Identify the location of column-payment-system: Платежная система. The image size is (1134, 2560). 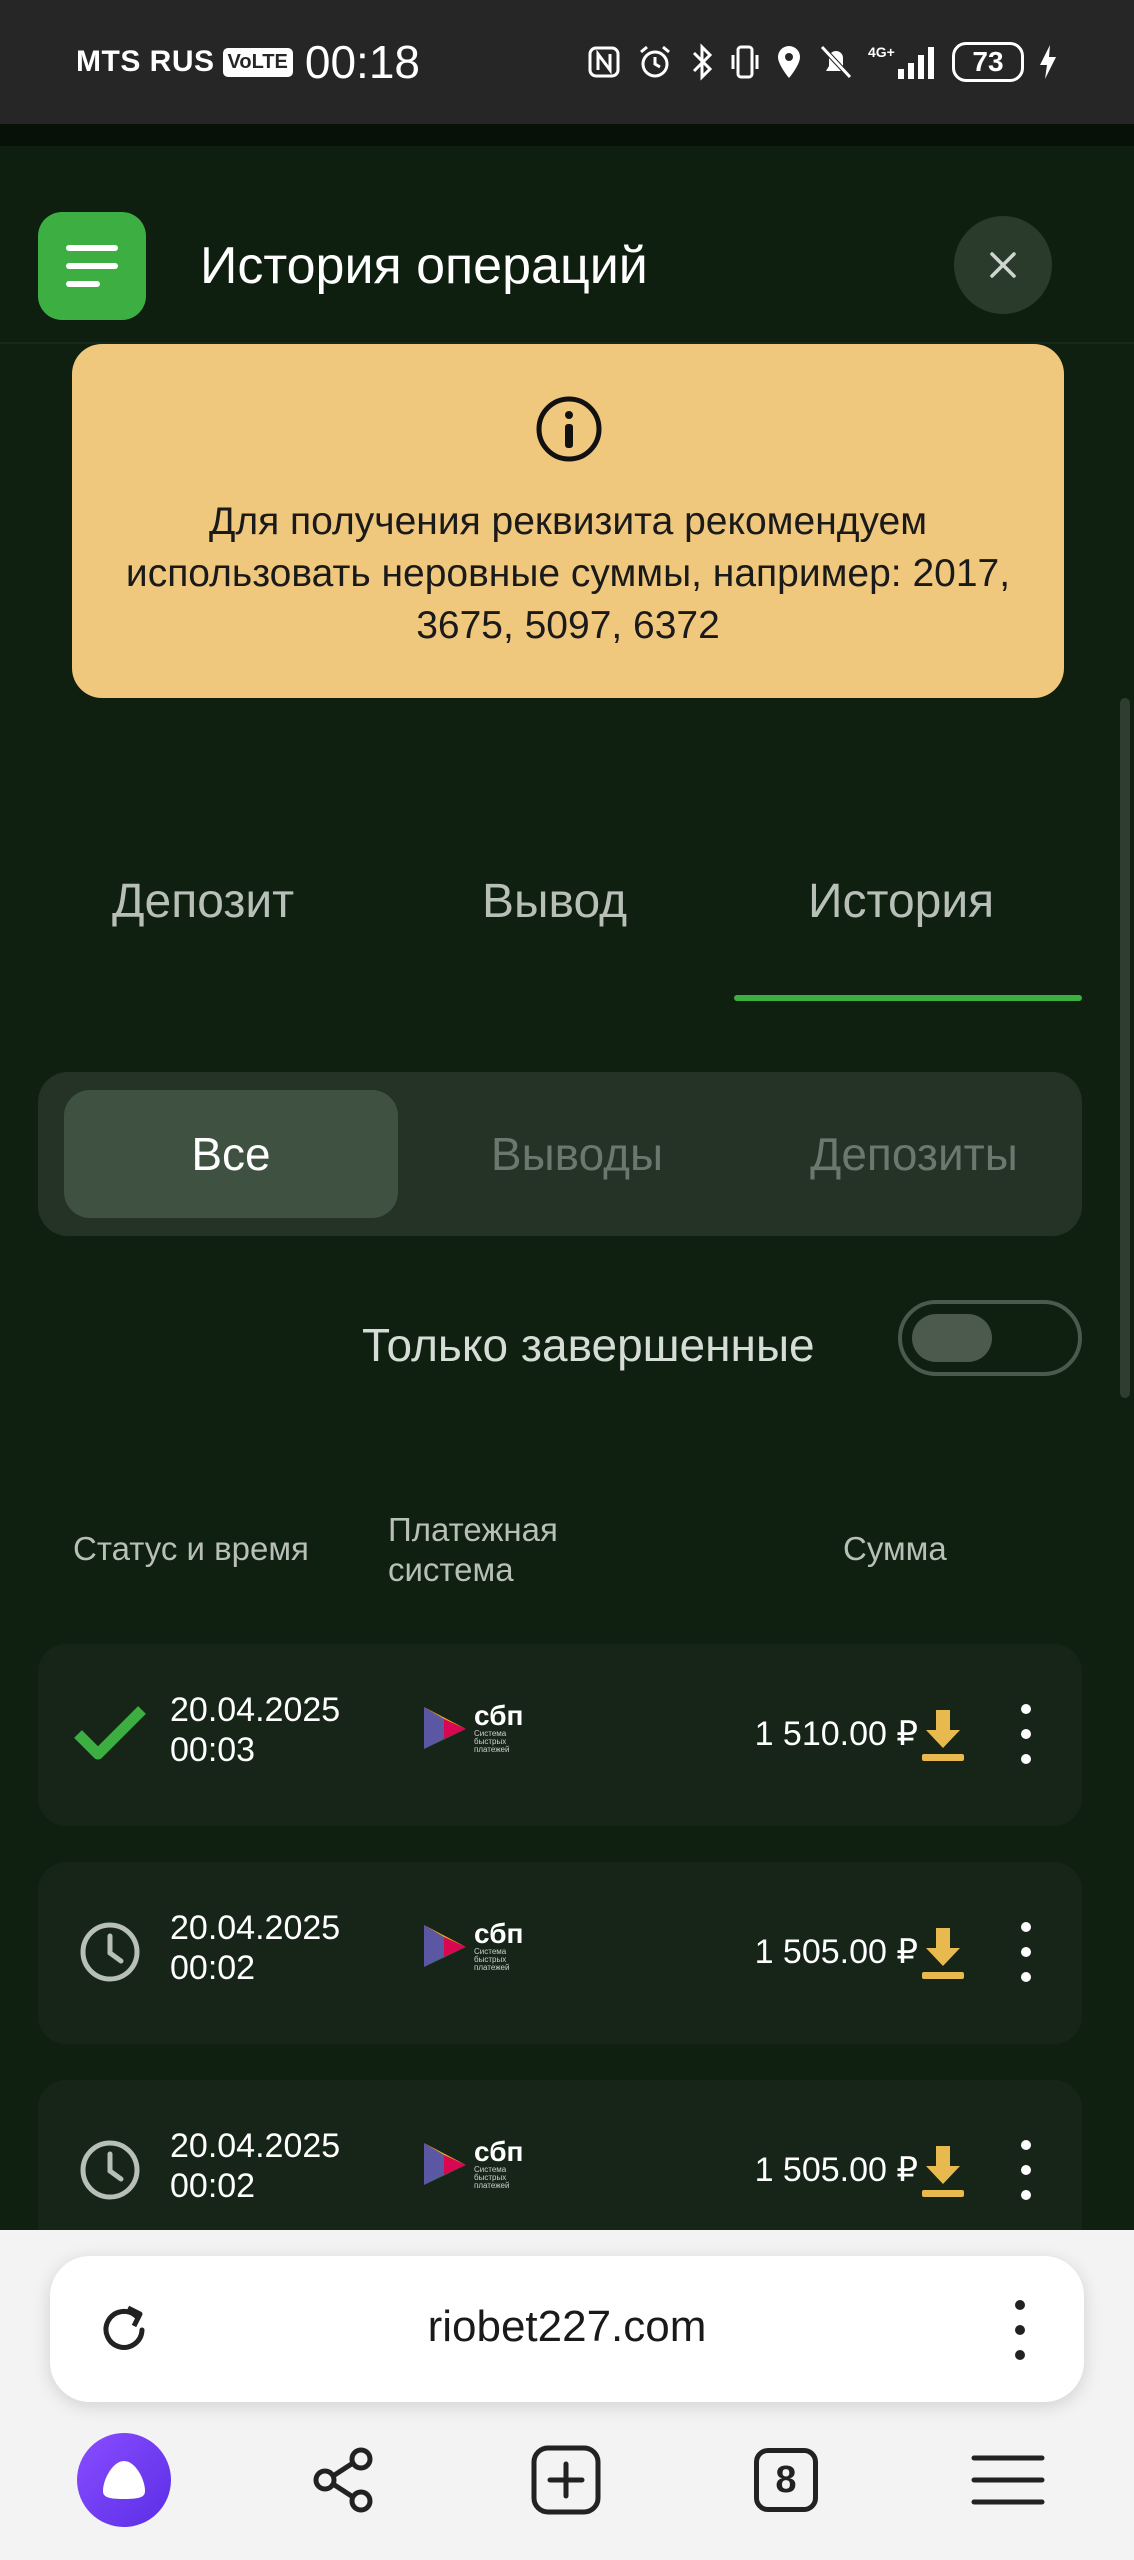
(473, 1549).